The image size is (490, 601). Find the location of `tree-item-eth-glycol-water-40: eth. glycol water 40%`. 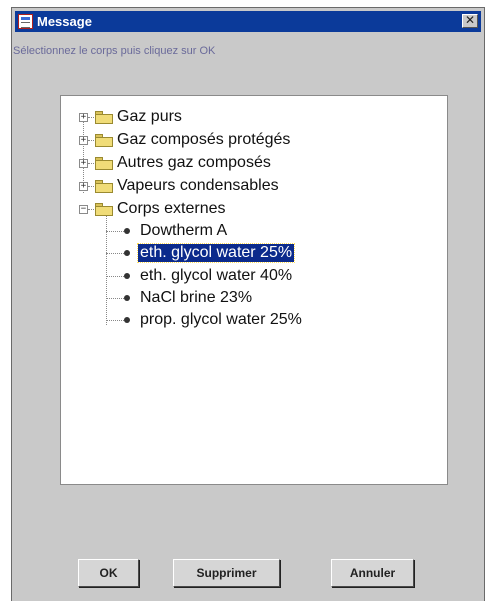

tree-item-eth-glycol-water-40: eth. glycol water 40% is located at coordinates (200, 276).